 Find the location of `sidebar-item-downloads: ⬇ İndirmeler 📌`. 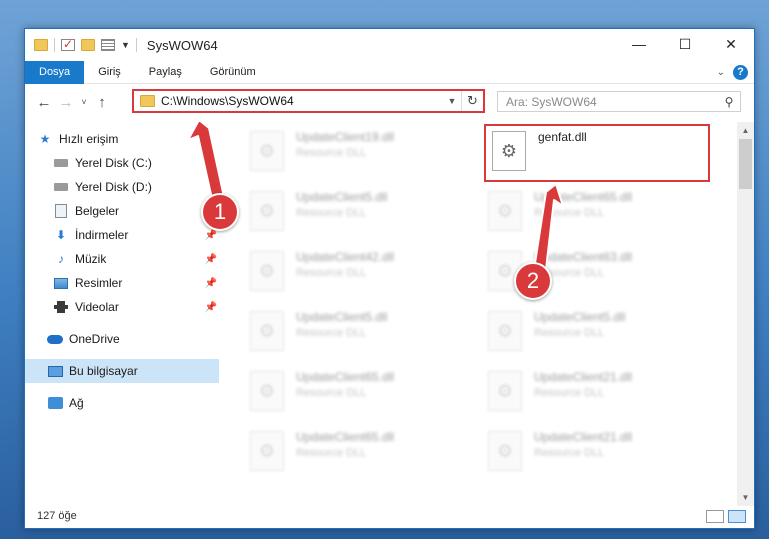

sidebar-item-downloads: ⬇ İndirmeler 📌 is located at coordinates (122, 235).